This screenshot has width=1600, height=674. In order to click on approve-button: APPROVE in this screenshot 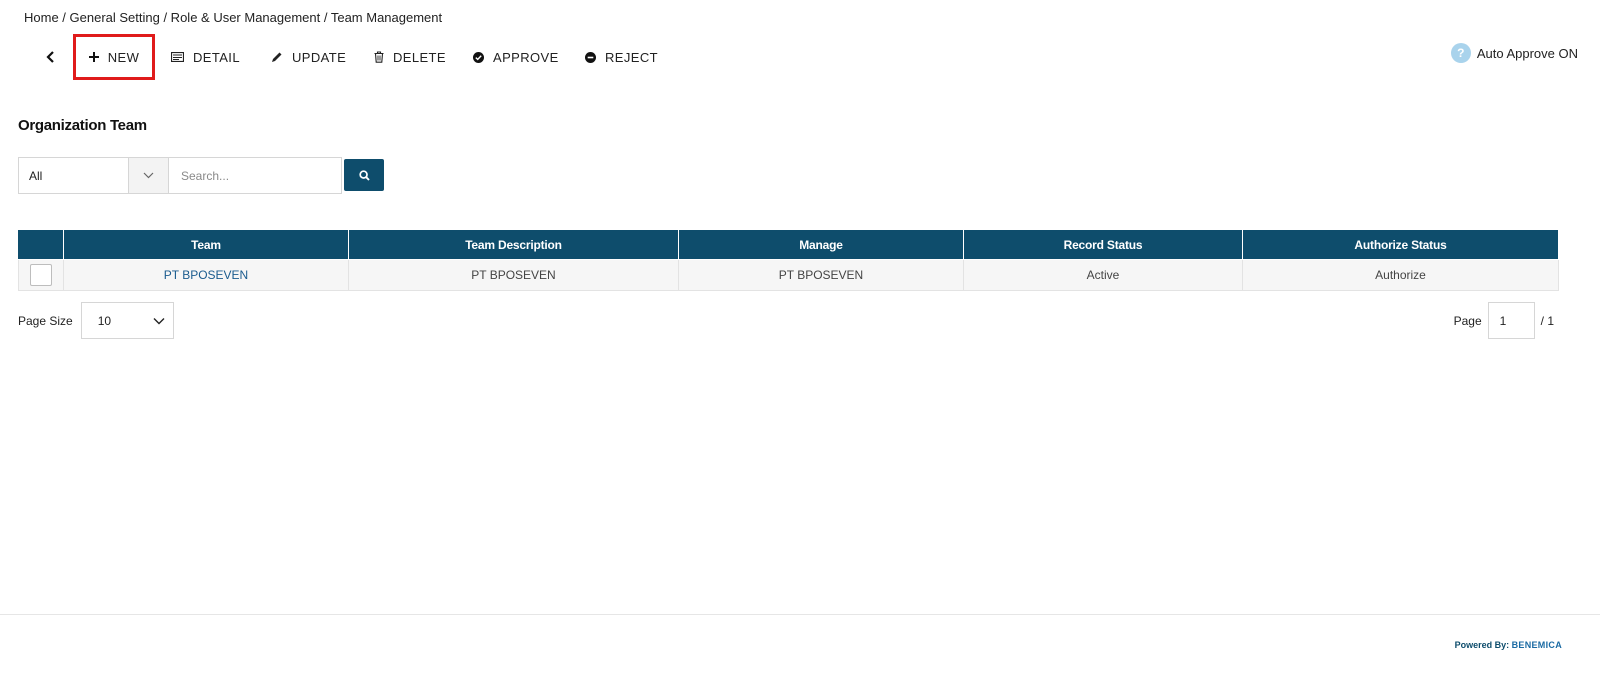, I will do `click(516, 57)`.